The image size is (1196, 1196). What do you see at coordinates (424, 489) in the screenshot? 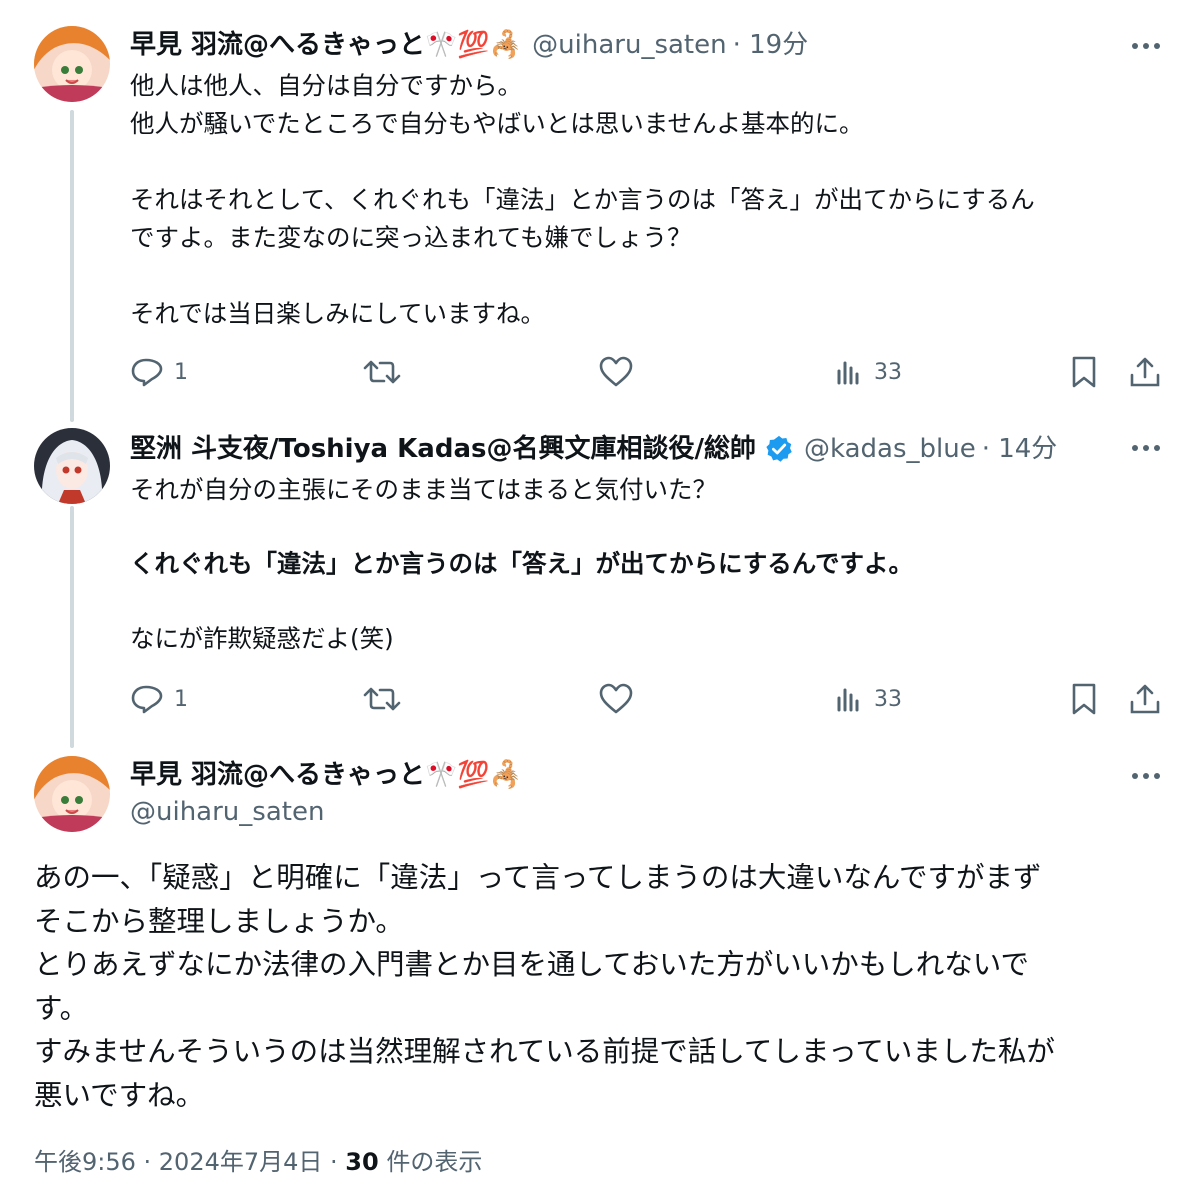
I see `tweet-text: それが自分の主張にそのまま当てはまると気付いた？` at bounding box center [424, 489].